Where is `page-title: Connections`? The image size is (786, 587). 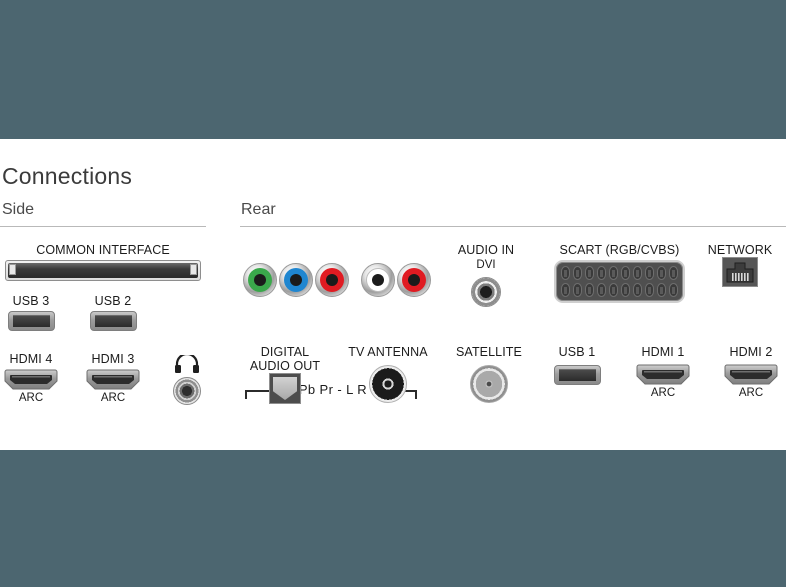
page-title: Connections is located at coordinates (67, 176).